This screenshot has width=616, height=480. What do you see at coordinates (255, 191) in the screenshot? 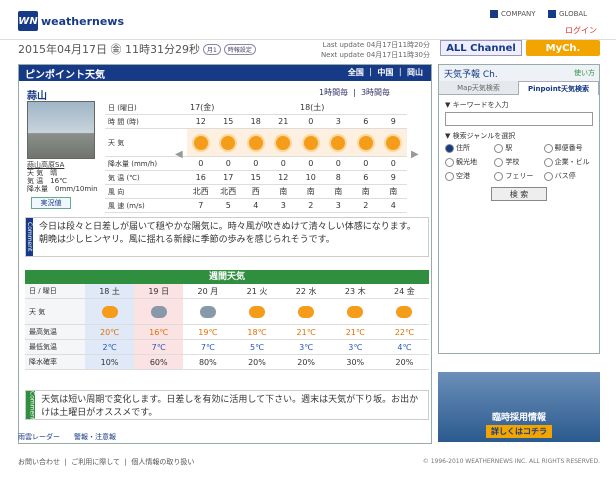
I see `cell: 西` at bounding box center [255, 191].